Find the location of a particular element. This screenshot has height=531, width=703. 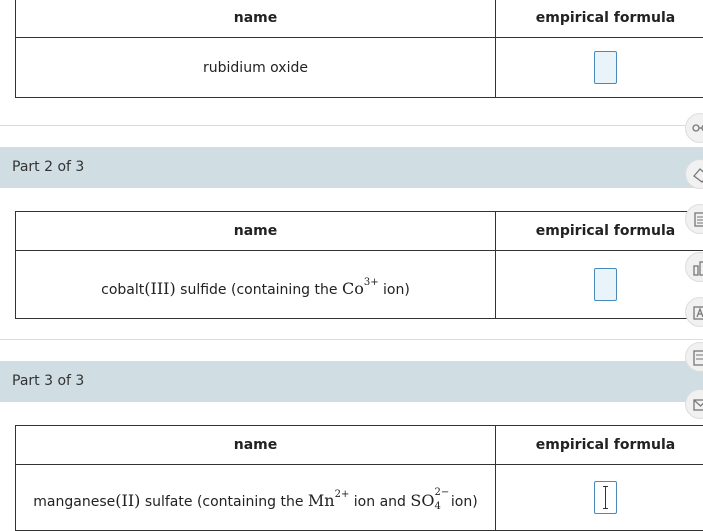

part2-label: Part 2 of 3 is located at coordinates (48, 167).